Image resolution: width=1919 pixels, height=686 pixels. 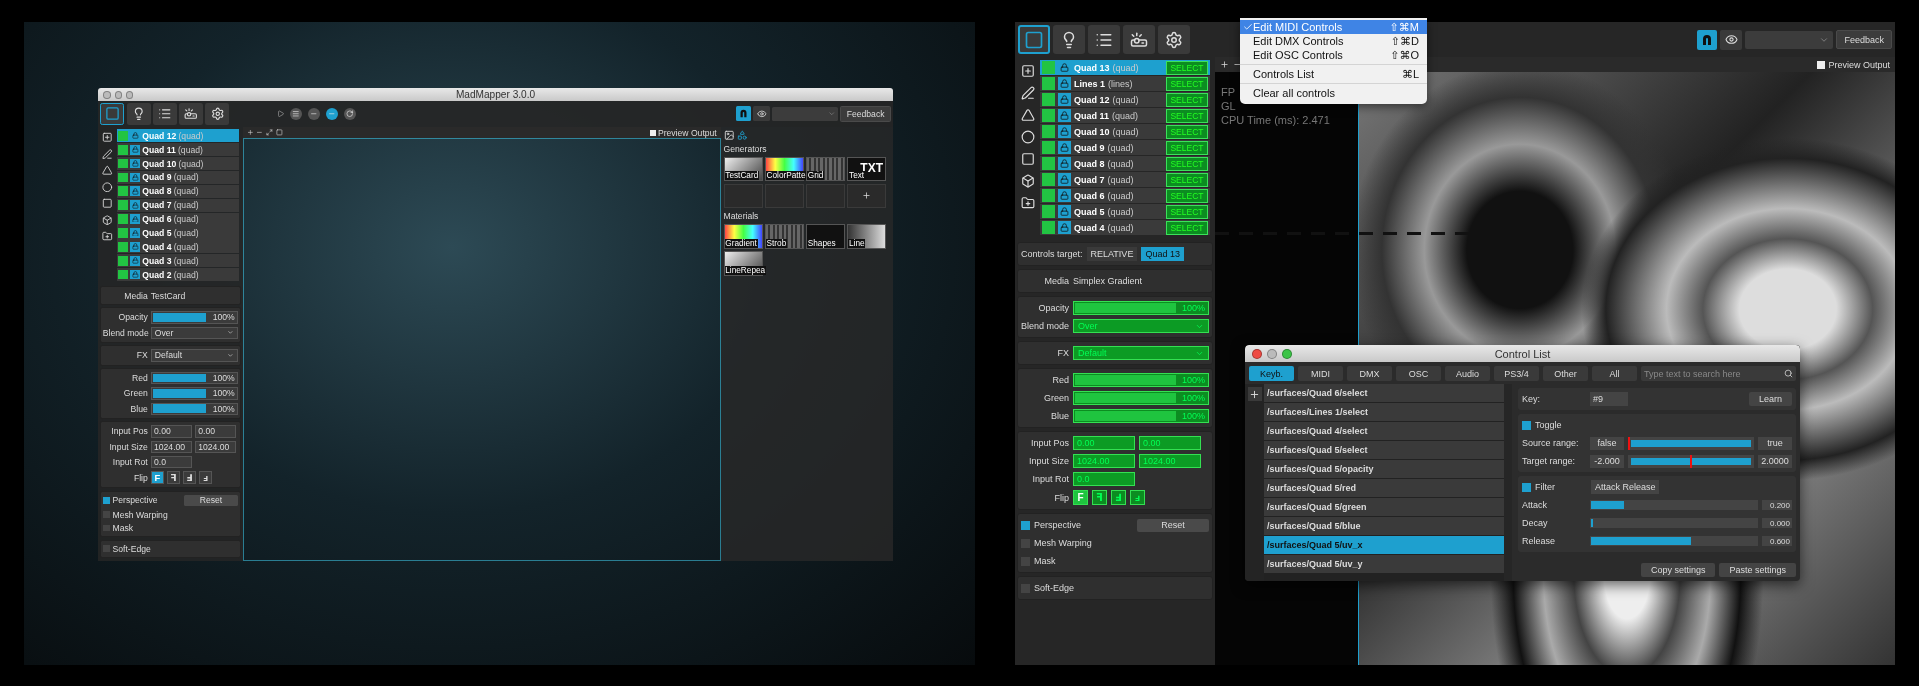 I want to click on surface-row: Quad 3 (quad), so click(x=177, y=261).